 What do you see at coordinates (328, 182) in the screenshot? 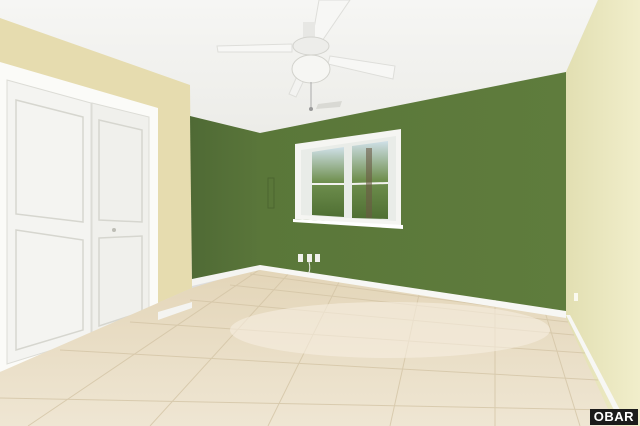
I see `window-pane-left` at bounding box center [328, 182].